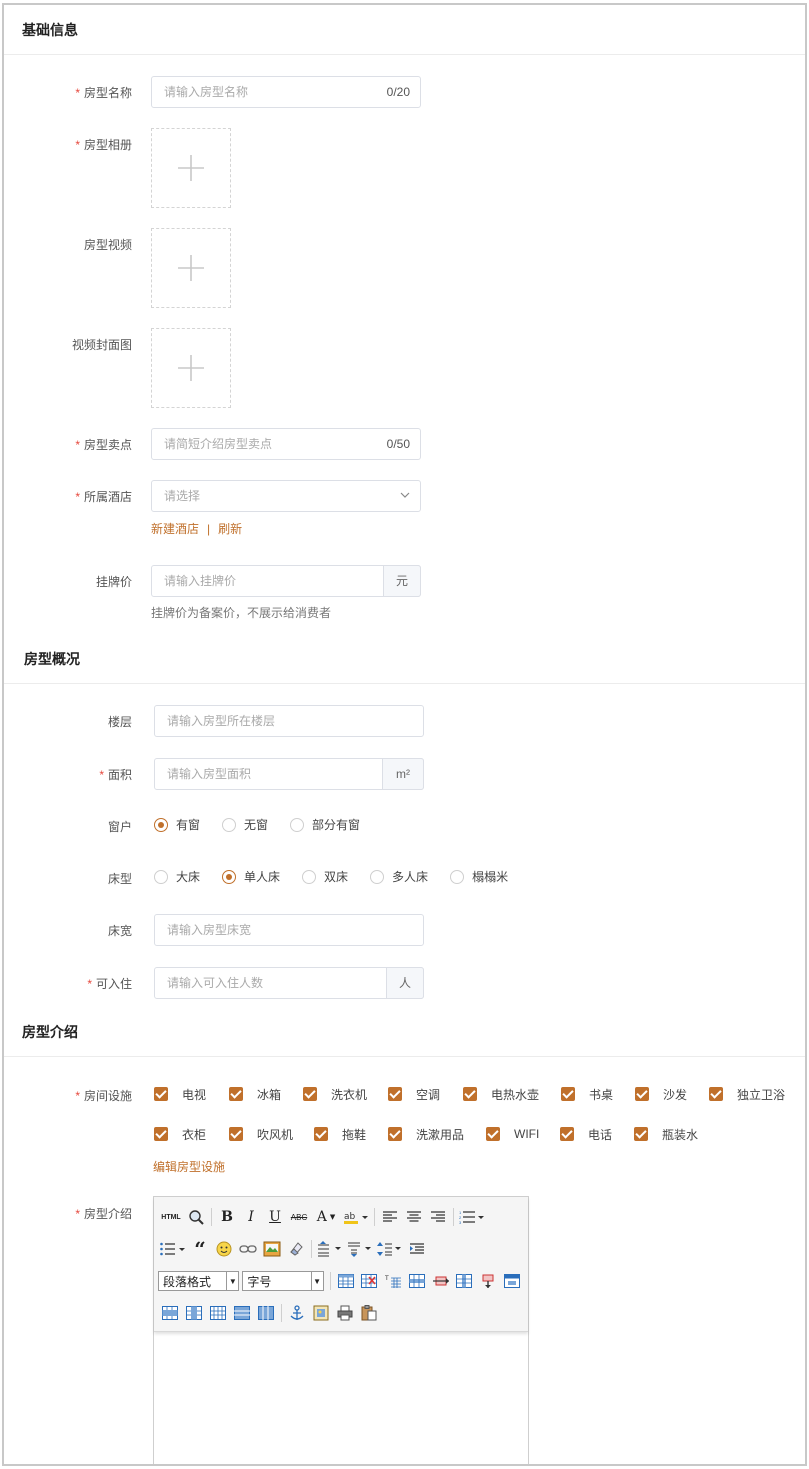  I want to click on window-label: 窗户, so click(119, 827).